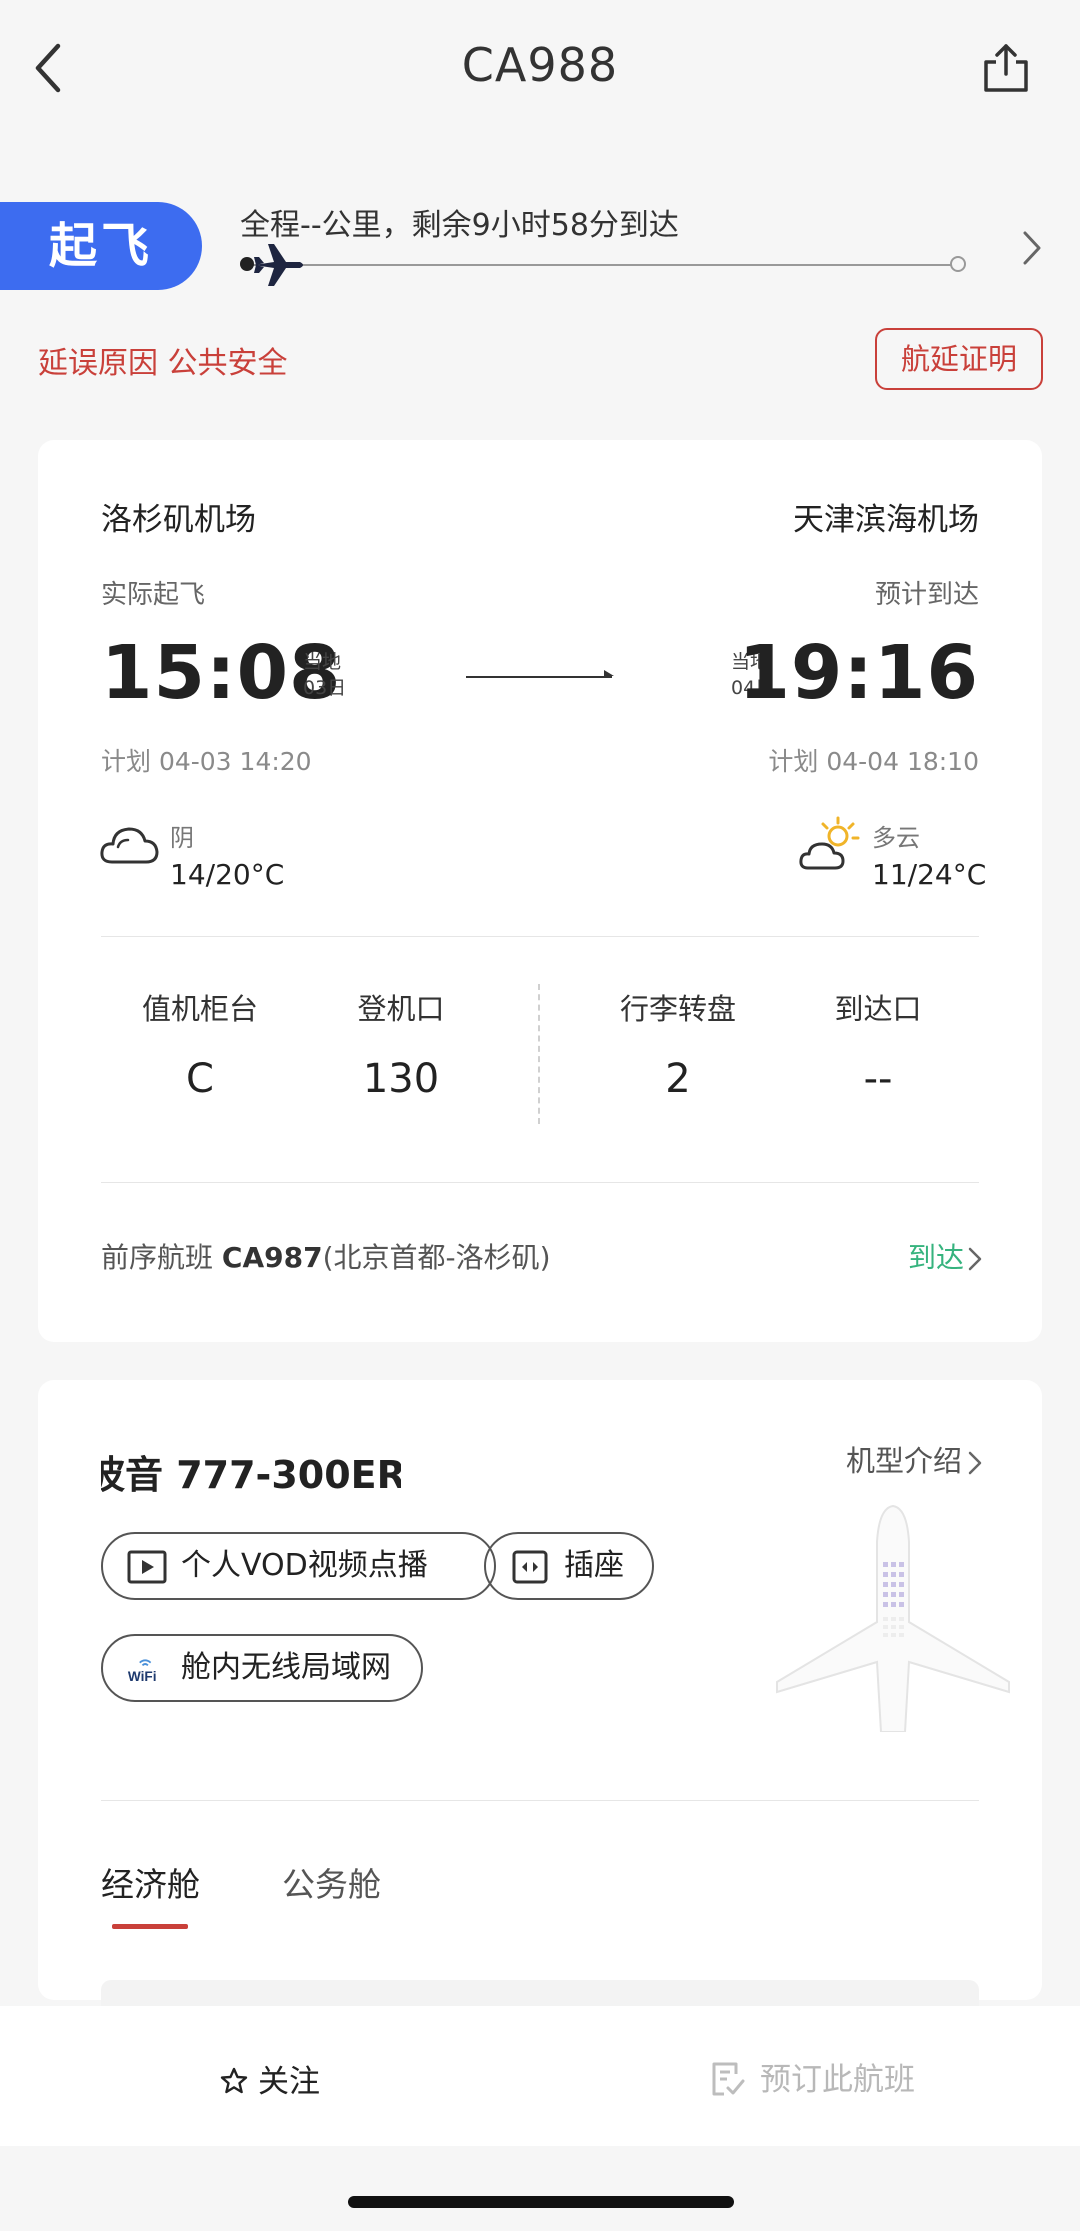  I want to click on delay-certificate-button: 航延证明, so click(959, 359).